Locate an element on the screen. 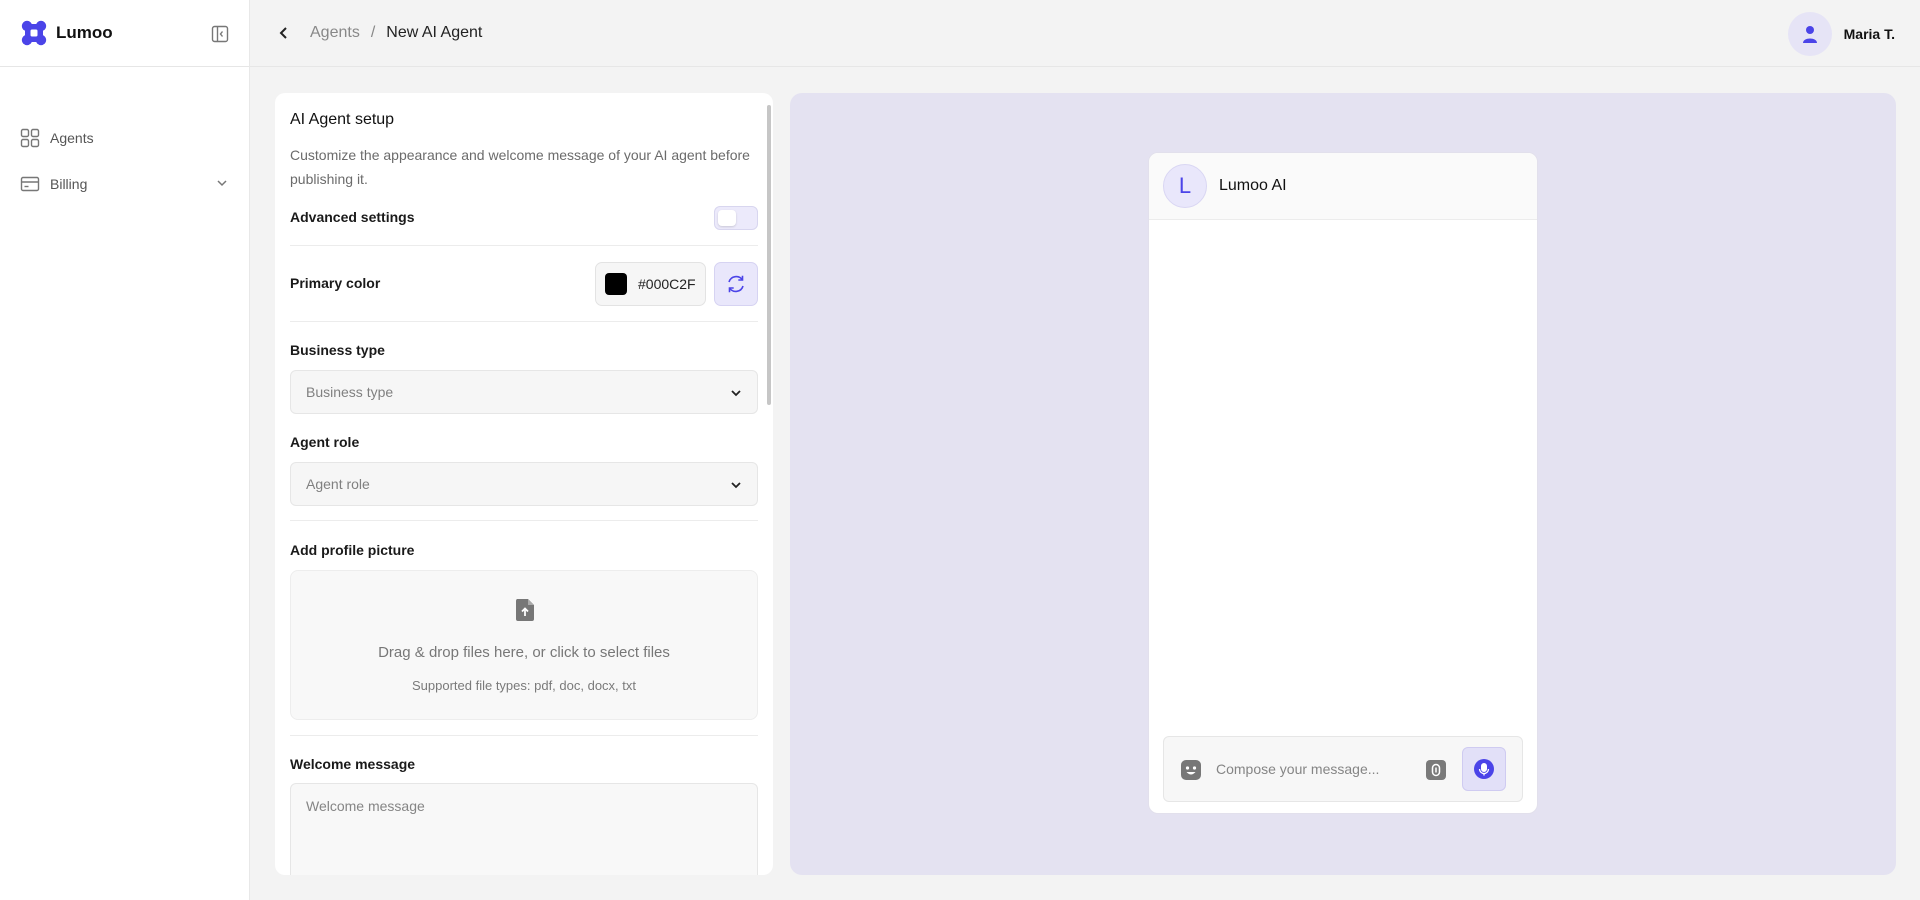 The width and height of the screenshot is (1920, 900). advanced-settings-toggle is located at coordinates (736, 218).